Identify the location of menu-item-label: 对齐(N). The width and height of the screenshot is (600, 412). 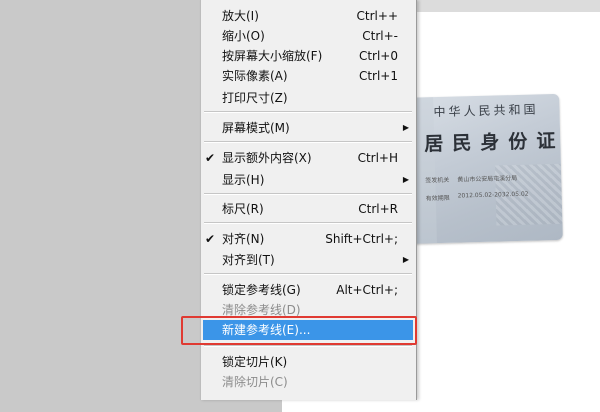
(243, 239).